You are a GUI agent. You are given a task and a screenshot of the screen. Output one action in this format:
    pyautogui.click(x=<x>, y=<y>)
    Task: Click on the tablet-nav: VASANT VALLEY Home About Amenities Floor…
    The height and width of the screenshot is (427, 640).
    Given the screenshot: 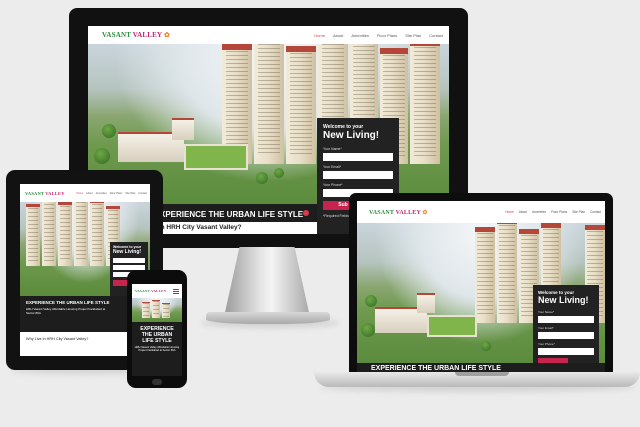 What is the action you would take?
    pyautogui.click(x=85, y=193)
    